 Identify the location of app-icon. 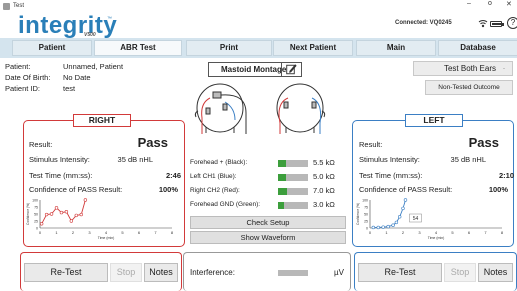
(6, 6).